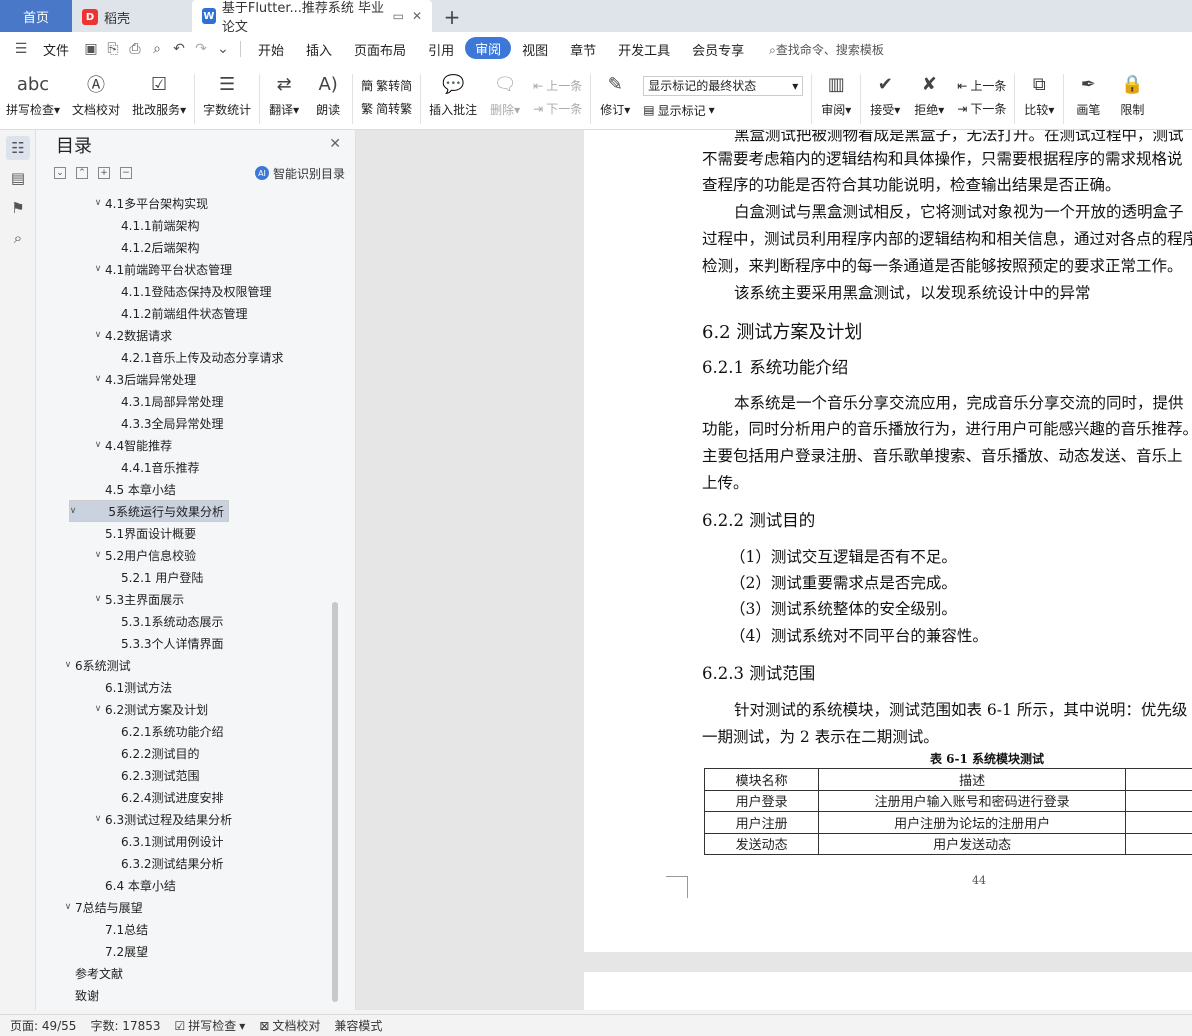  I want to click on toc-item: ∨ 4.1多平台架构实现, so click(200, 203).